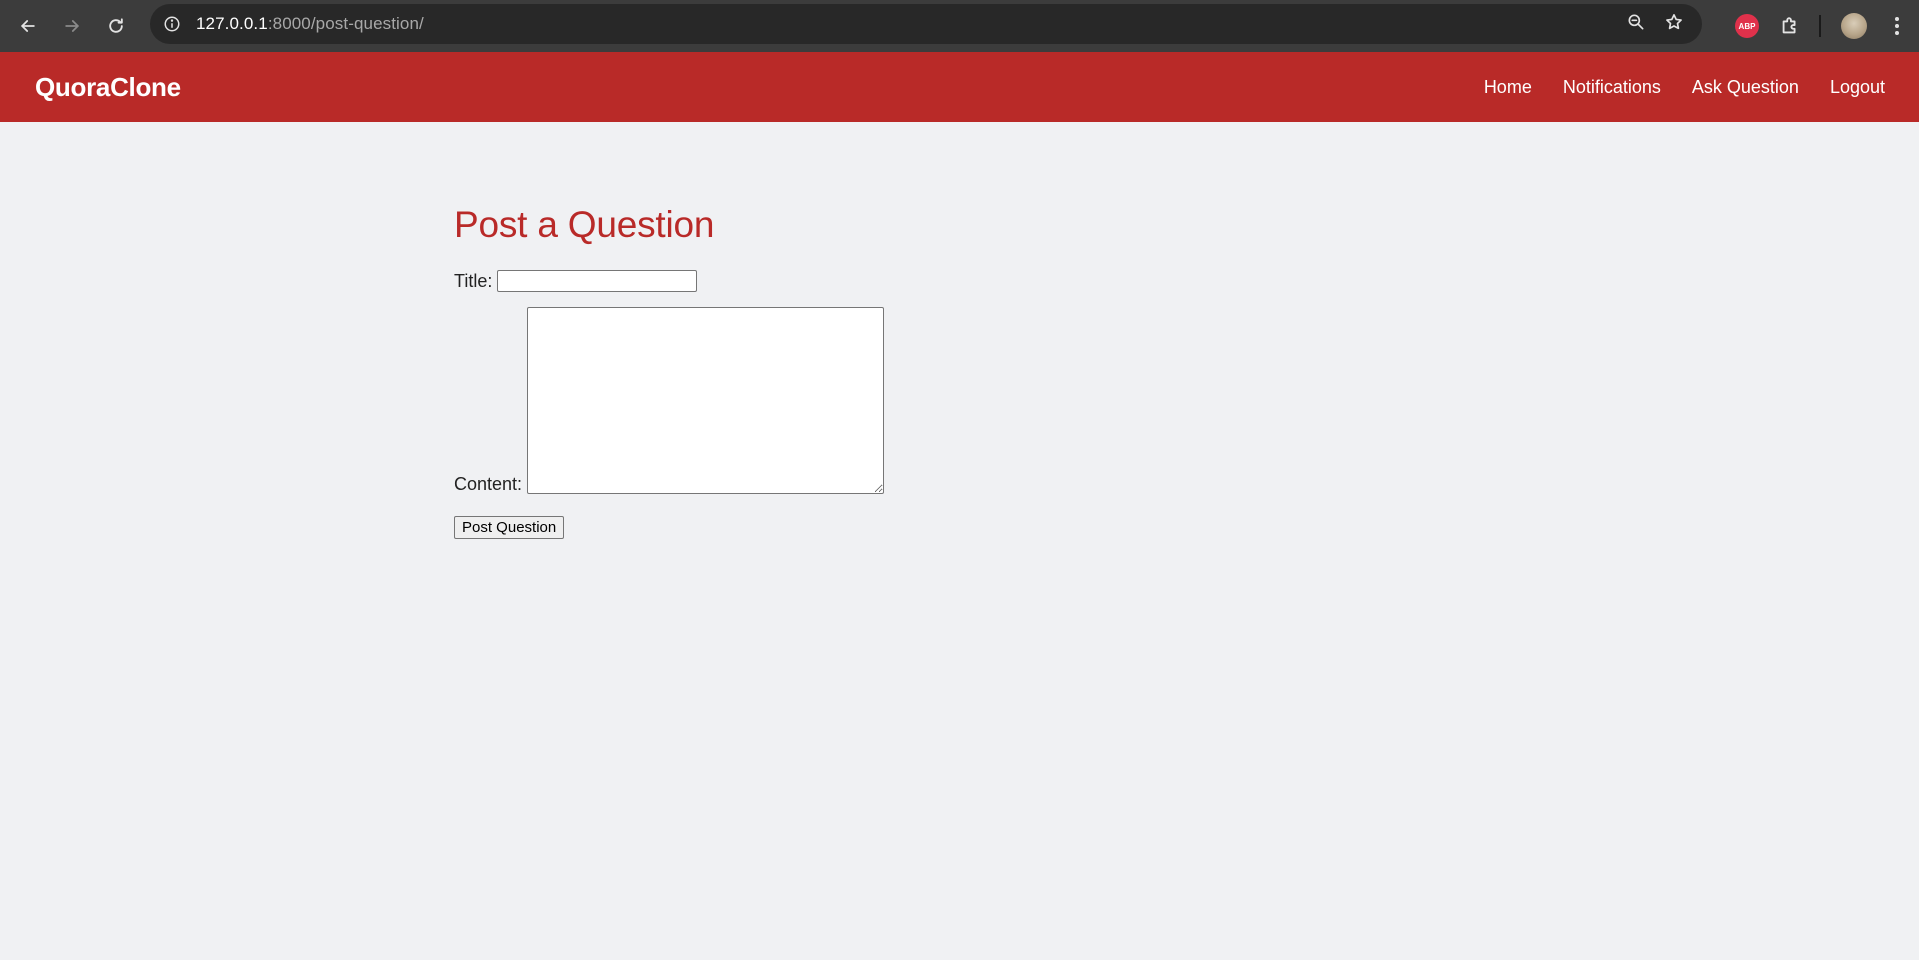 The height and width of the screenshot is (962, 1919). I want to click on arrow-left-icon, so click(28, 26).